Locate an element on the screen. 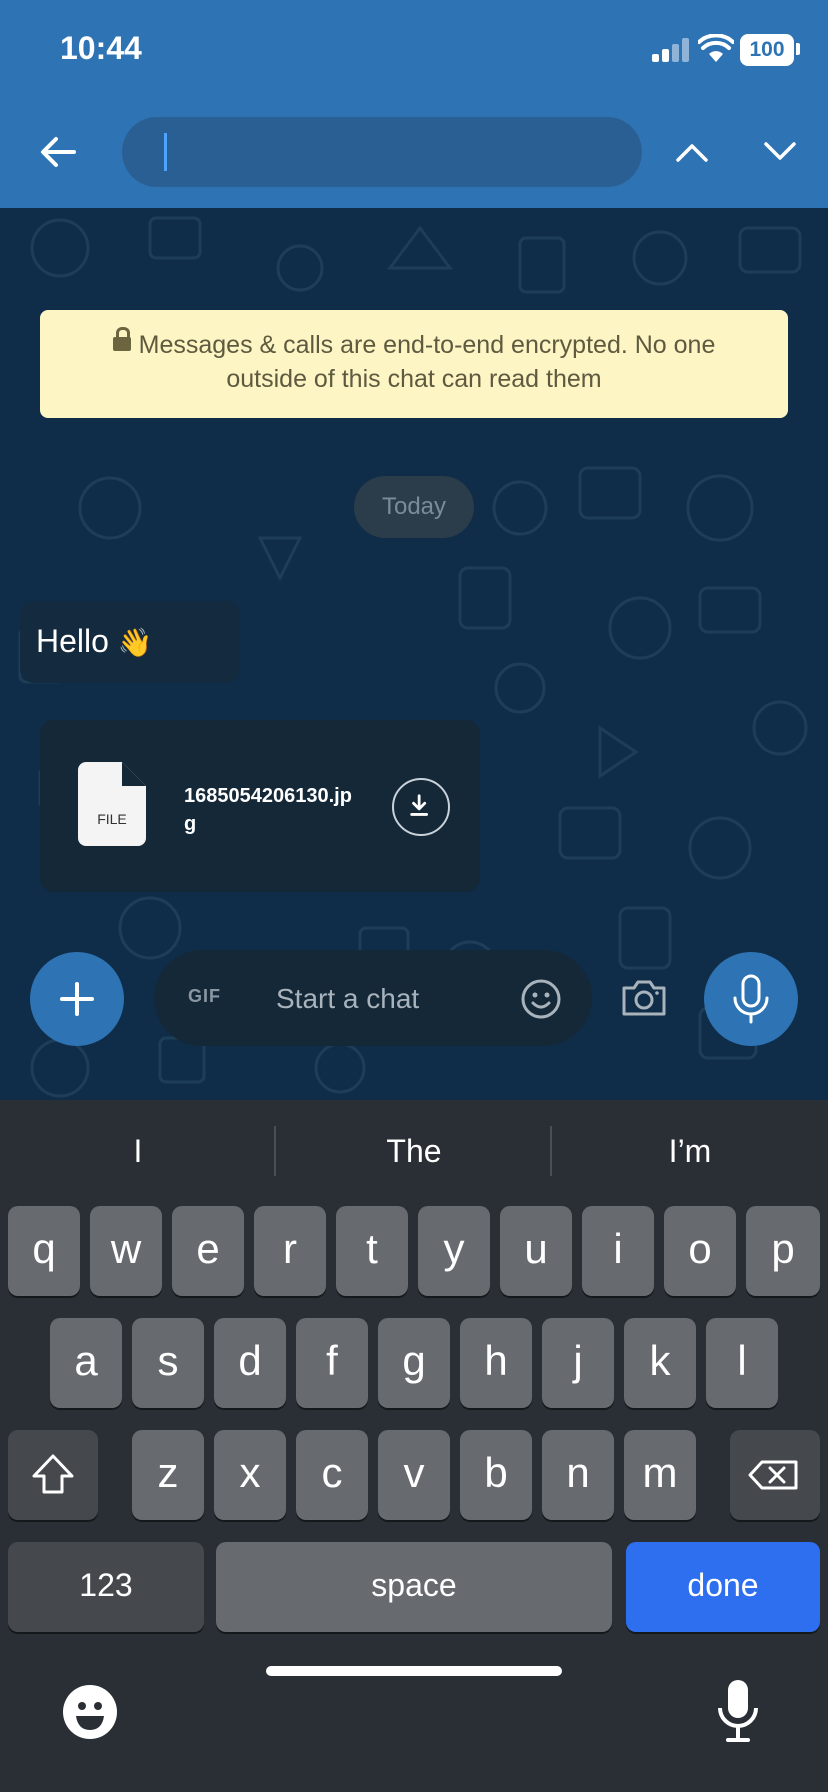  backspace-key is located at coordinates (775, 1475).